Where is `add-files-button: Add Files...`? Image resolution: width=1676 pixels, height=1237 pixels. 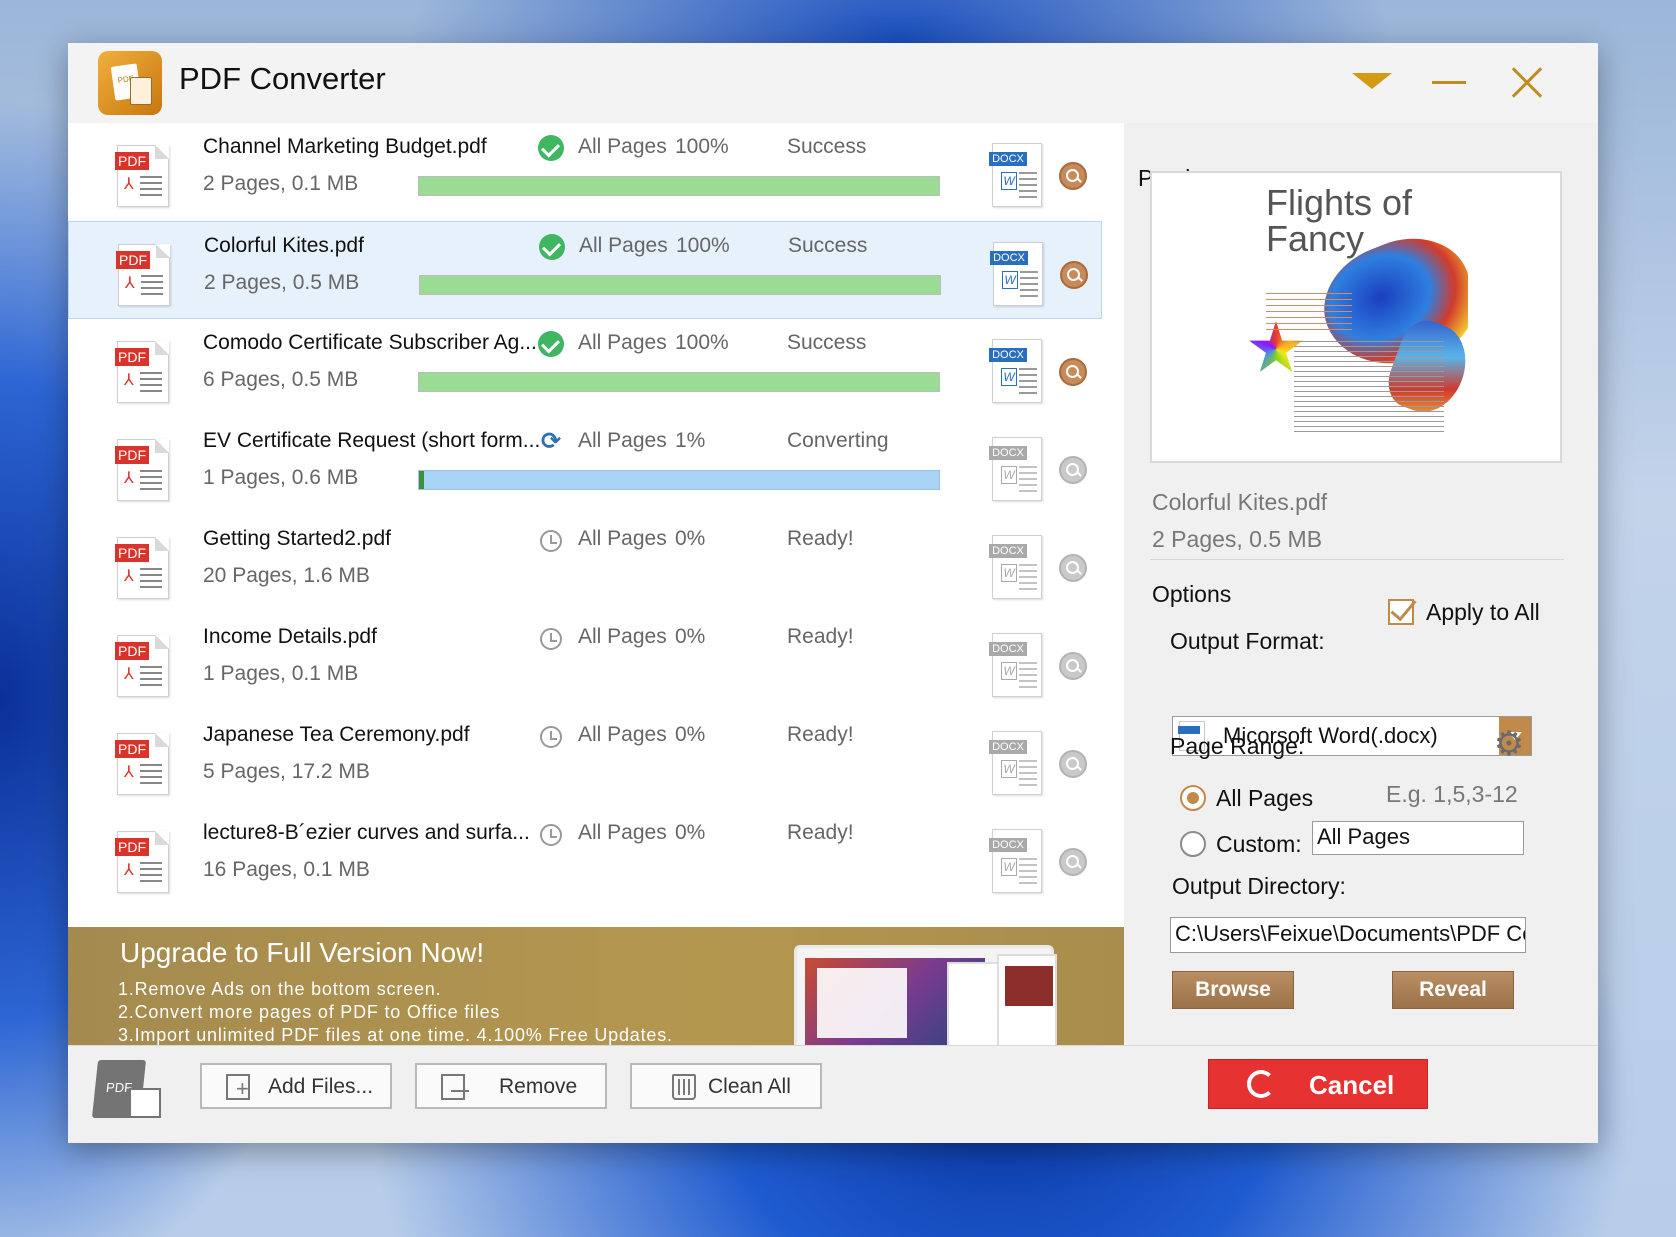 add-files-button: Add Files... is located at coordinates (296, 1086).